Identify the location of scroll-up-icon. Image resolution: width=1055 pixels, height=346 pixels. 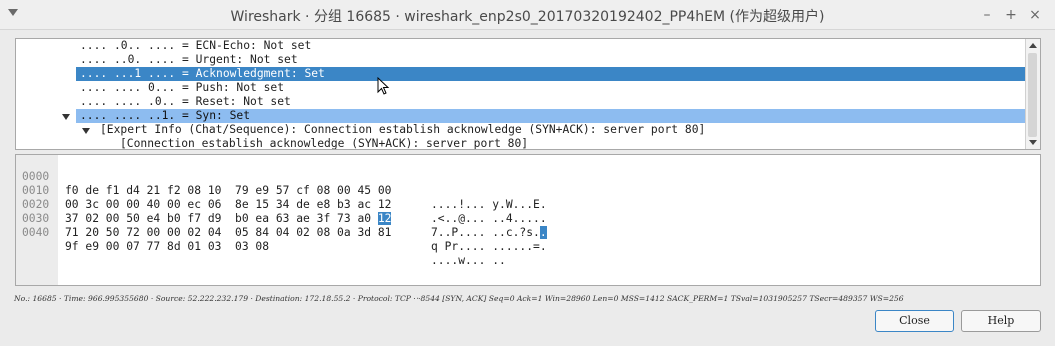
(1033, 45).